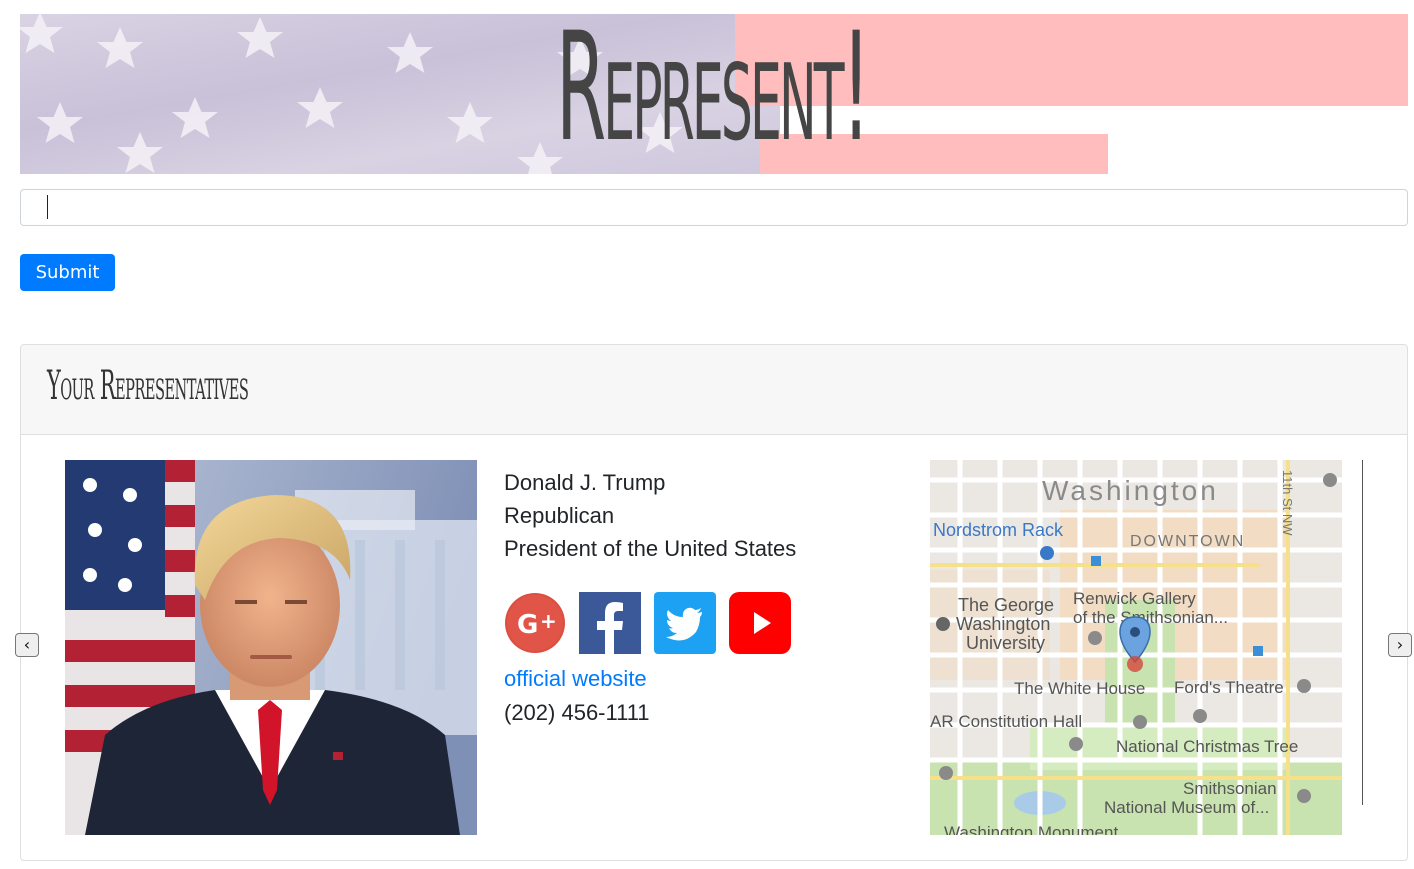 The width and height of the screenshot is (1414, 869). Describe the element at coordinates (1031, 829) in the screenshot. I see `map-place-monument: Washington Monument` at that location.